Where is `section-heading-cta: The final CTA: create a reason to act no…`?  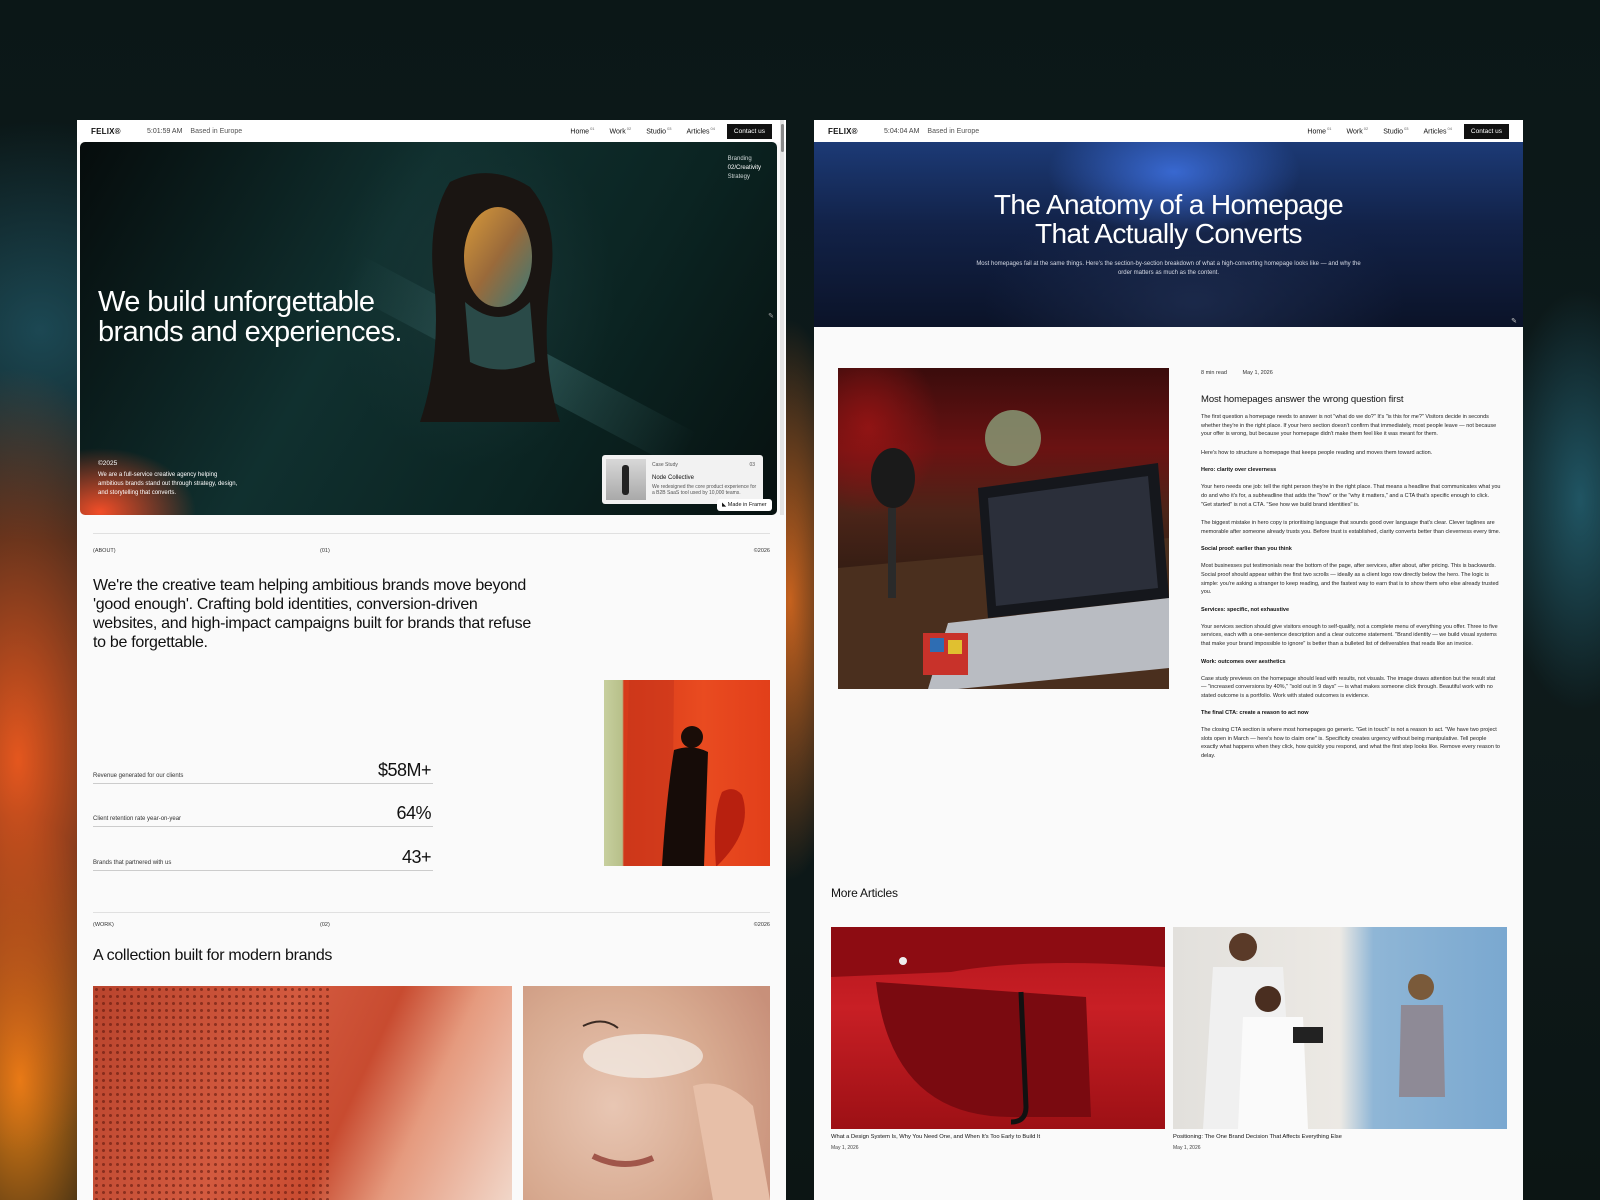 section-heading-cta: The final CTA: create a reason to act no… is located at coordinates (1255, 713).